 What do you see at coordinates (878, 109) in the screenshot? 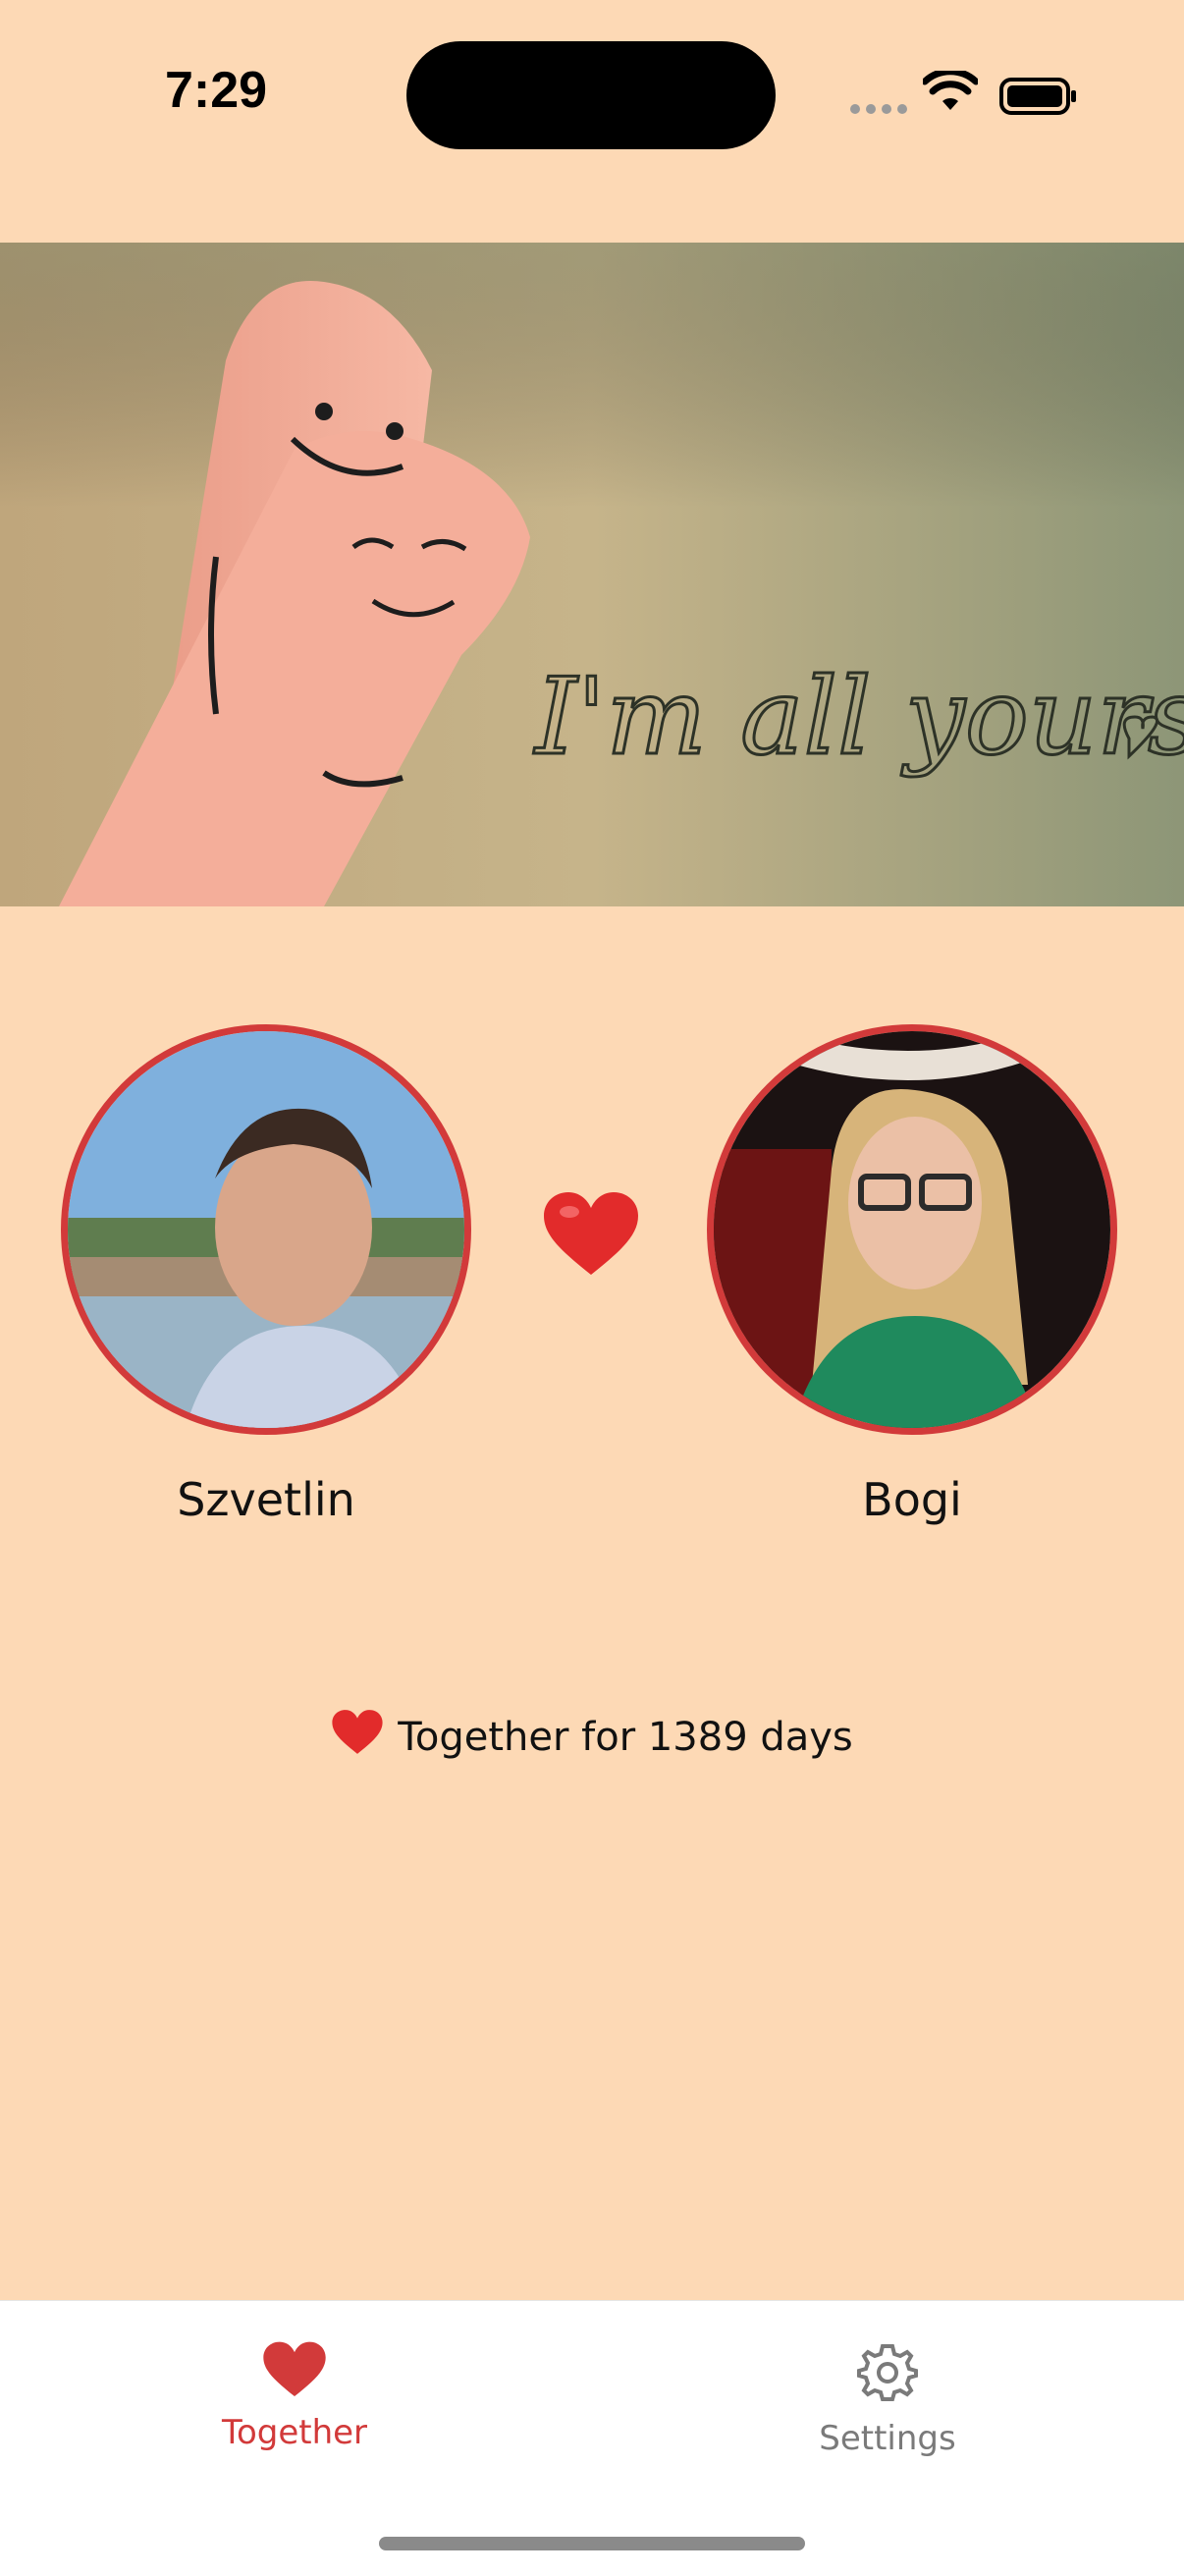
I see `cellular-signal-icon` at bounding box center [878, 109].